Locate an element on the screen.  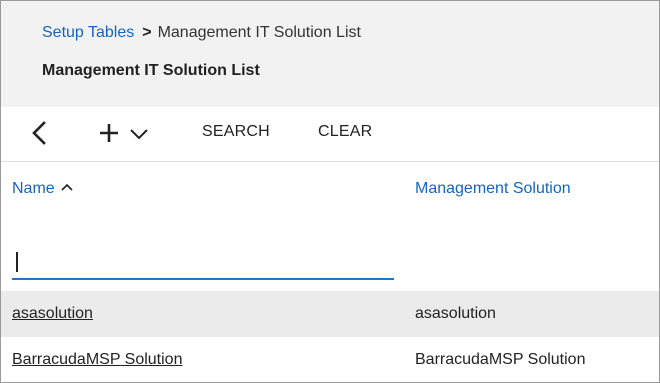
back-button is located at coordinates (40, 133).